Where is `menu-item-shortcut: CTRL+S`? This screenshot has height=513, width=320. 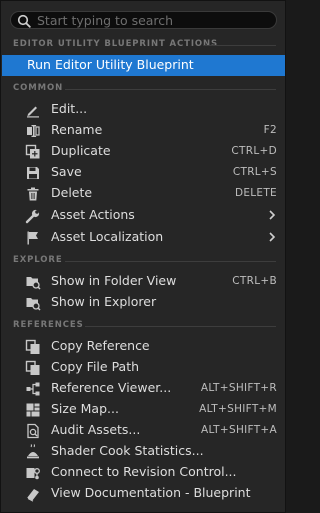
menu-item-shortcut: CTRL+S is located at coordinates (254, 172).